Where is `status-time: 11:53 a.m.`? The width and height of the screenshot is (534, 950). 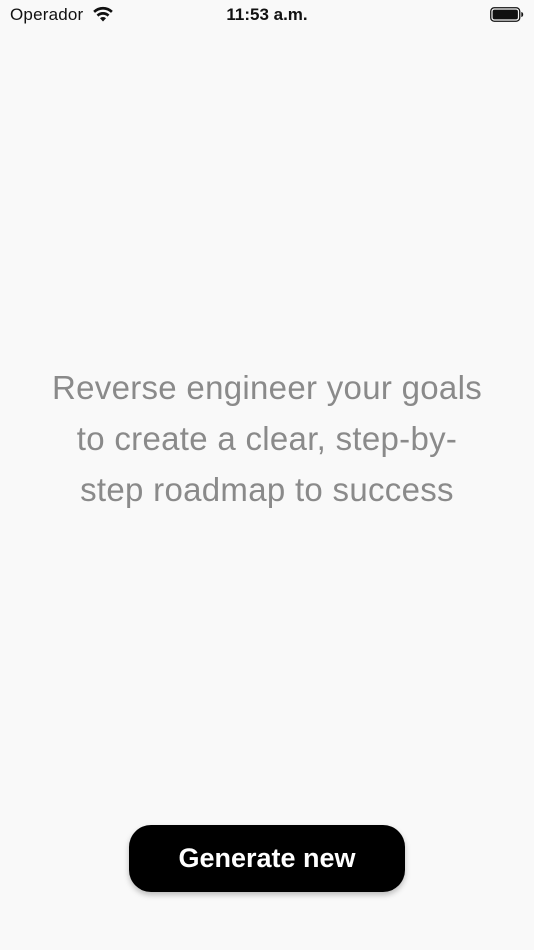
status-time: 11:53 a.m. is located at coordinates (267, 14).